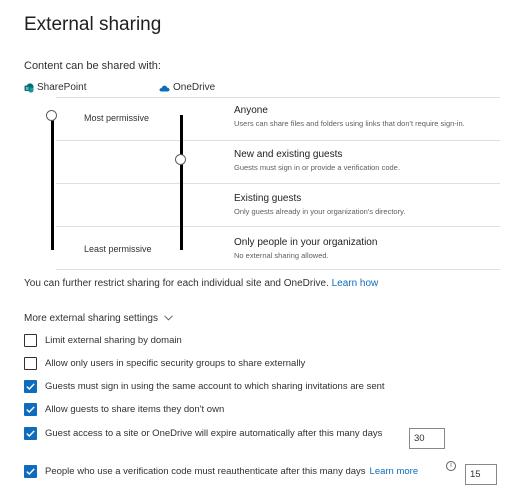 Image resolution: width=512 pixels, height=494 pixels. Describe the element at coordinates (91, 318) in the screenshot. I see `more-settings-label: More external sharing settings` at that location.